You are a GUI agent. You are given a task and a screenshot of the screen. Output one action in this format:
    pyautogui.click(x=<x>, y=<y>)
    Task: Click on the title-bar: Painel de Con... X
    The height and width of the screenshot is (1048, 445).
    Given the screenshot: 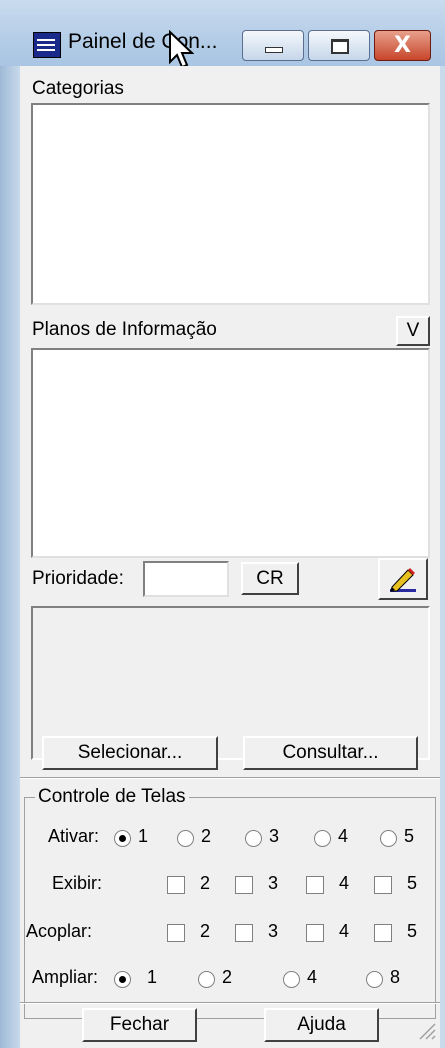 What is the action you would take?
    pyautogui.click(x=222, y=34)
    